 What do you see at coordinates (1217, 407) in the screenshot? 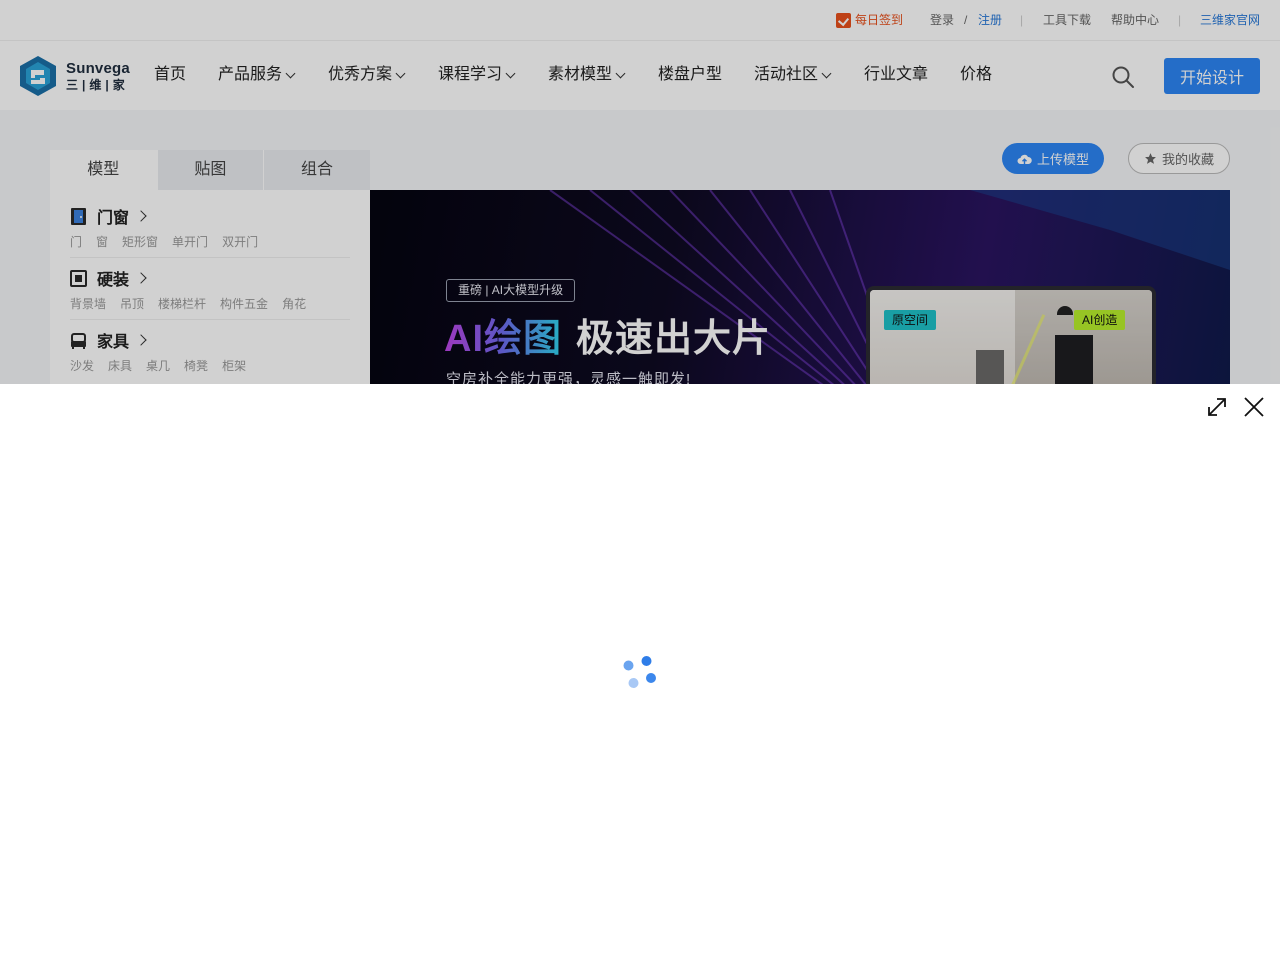
I see `expand-icon` at bounding box center [1217, 407].